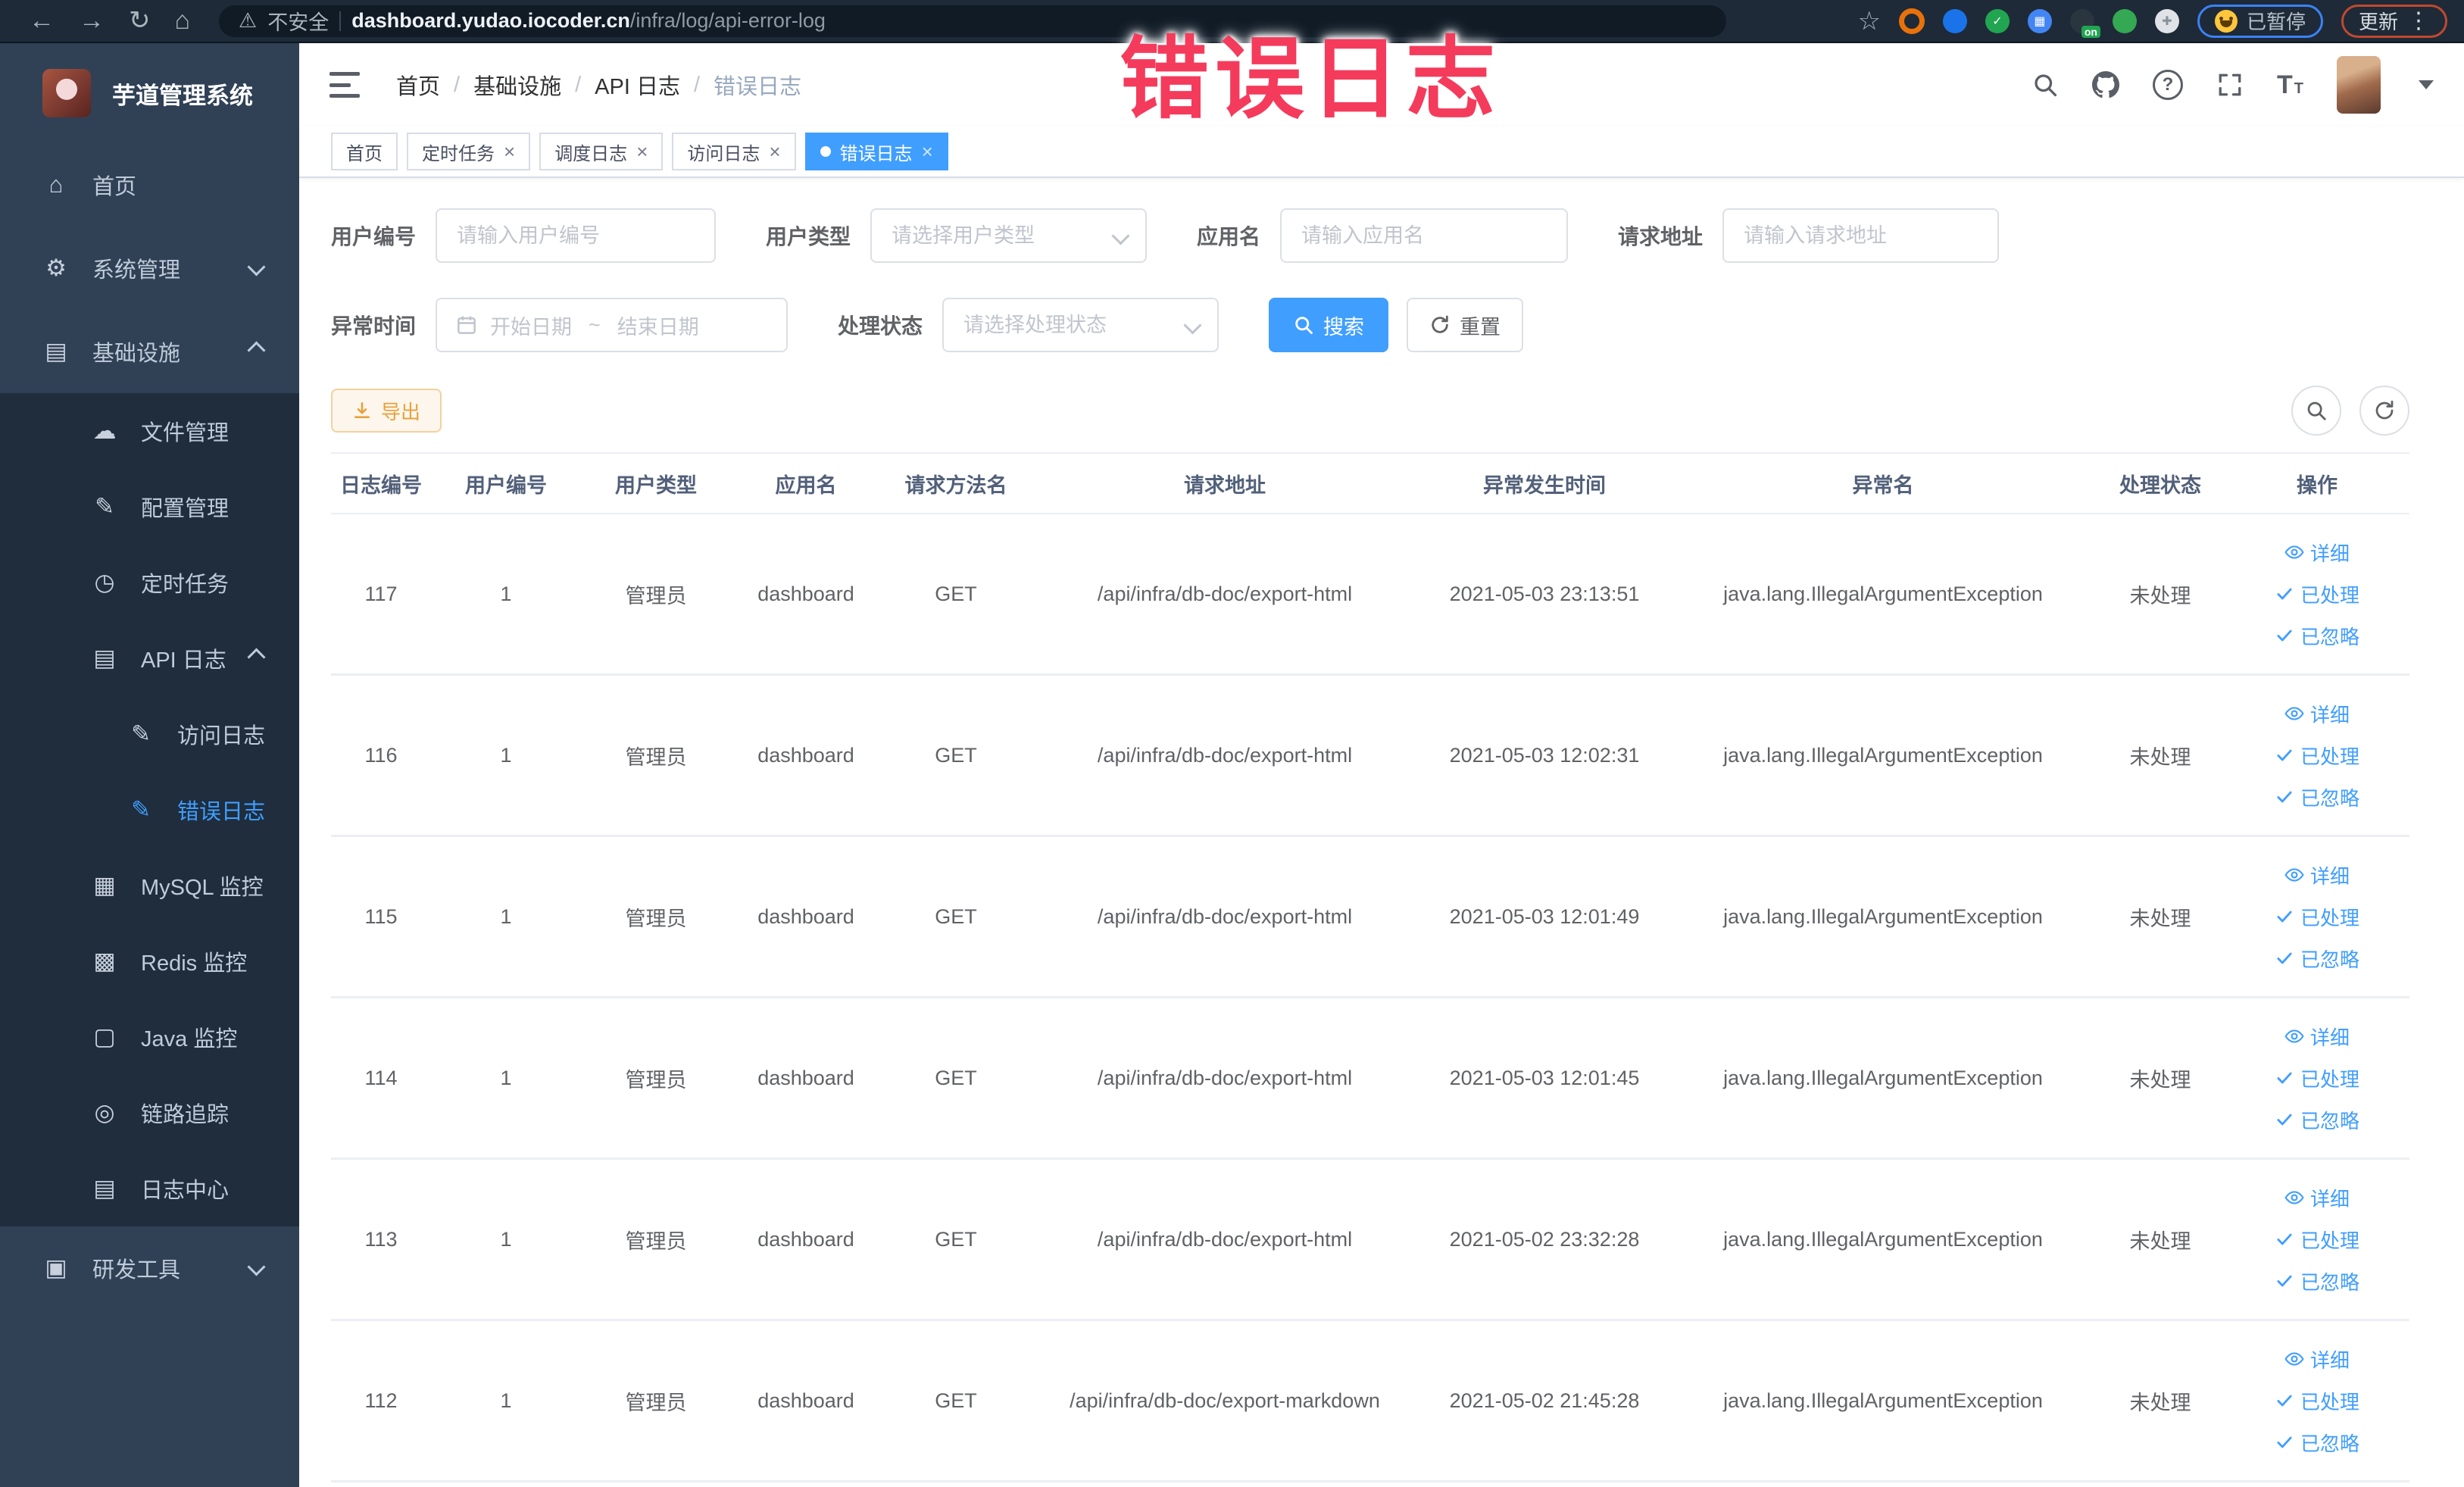  What do you see at coordinates (601, 151) in the screenshot?
I see `tab-调度日志: 调度日志 ×` at bounding box center [601, 151].